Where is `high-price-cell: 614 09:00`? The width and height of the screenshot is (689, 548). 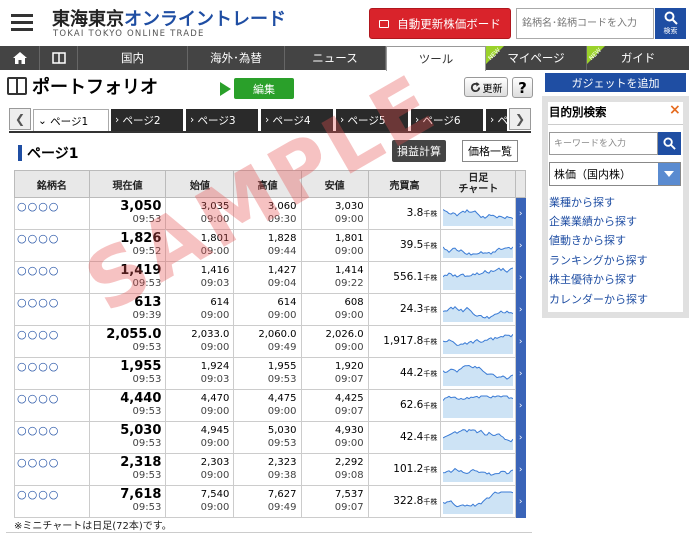 high-price-cell: 614 09:00 is located at coordinates (267, 309).